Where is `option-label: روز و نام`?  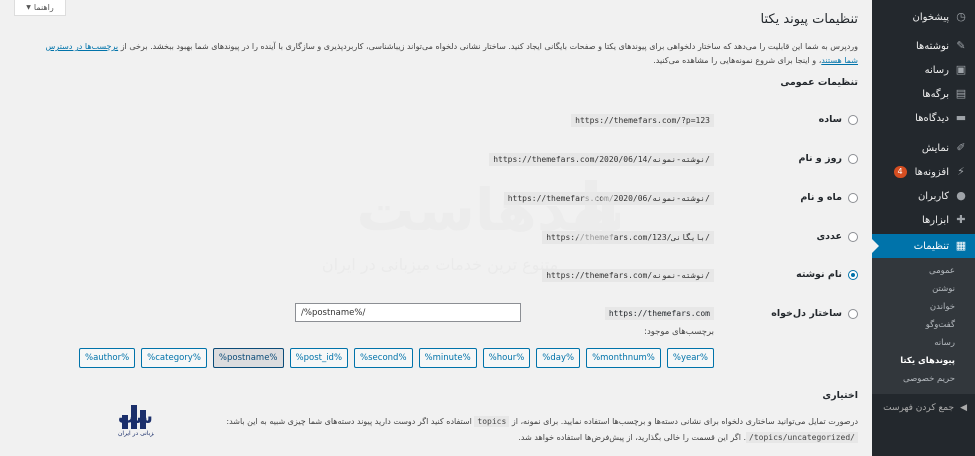
option-label: روز و نام is located at coordinates (820, 158).